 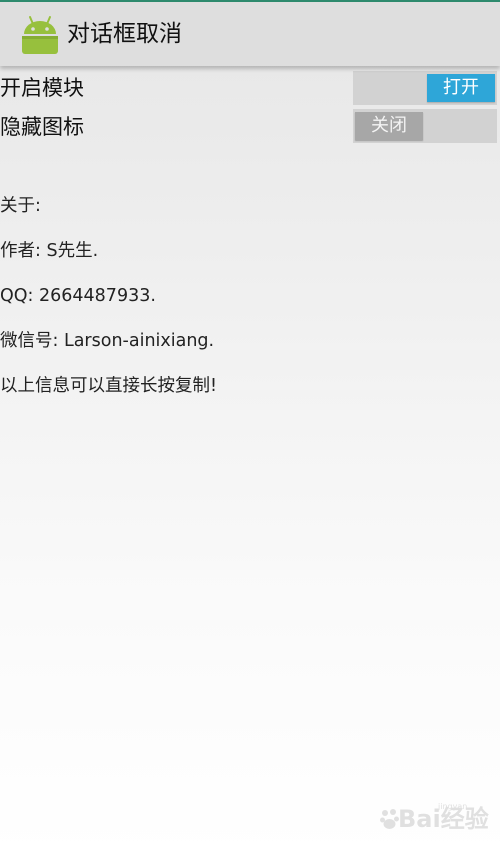 What do you see at coordinates (78, 296) in the screenshot?
I see `qq-text: QQ: 2664487933.` at bounding box center [78, 296].